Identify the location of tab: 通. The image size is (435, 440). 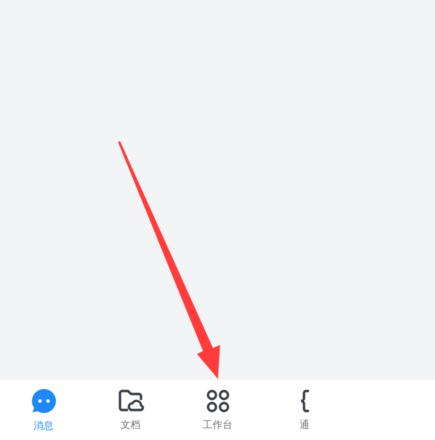
(304, 410).